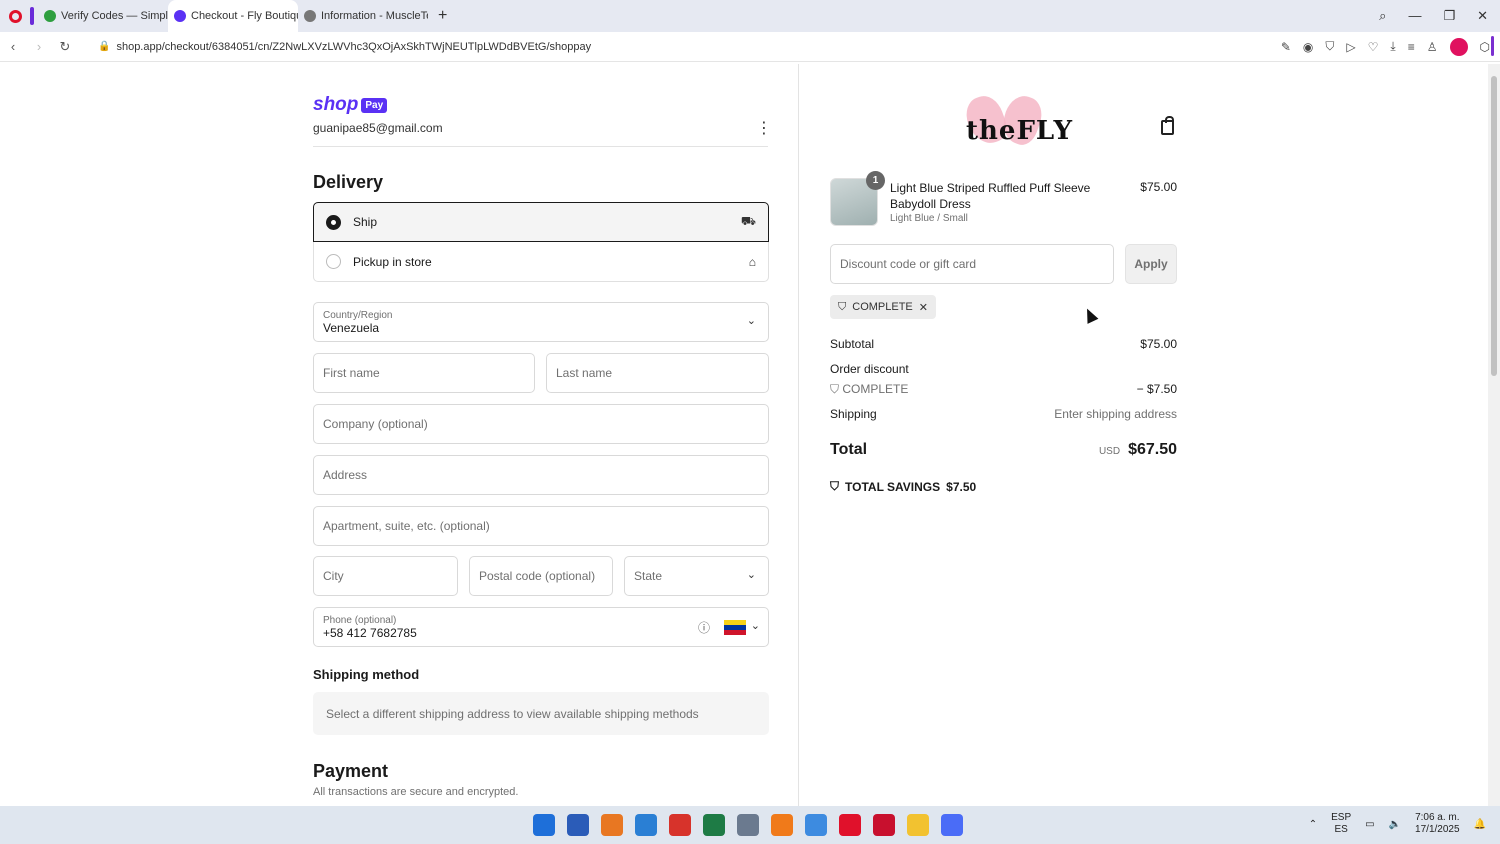  Describe the element at coordinates (385, 576) in the screenshot. I see `city-field: City` at that location.